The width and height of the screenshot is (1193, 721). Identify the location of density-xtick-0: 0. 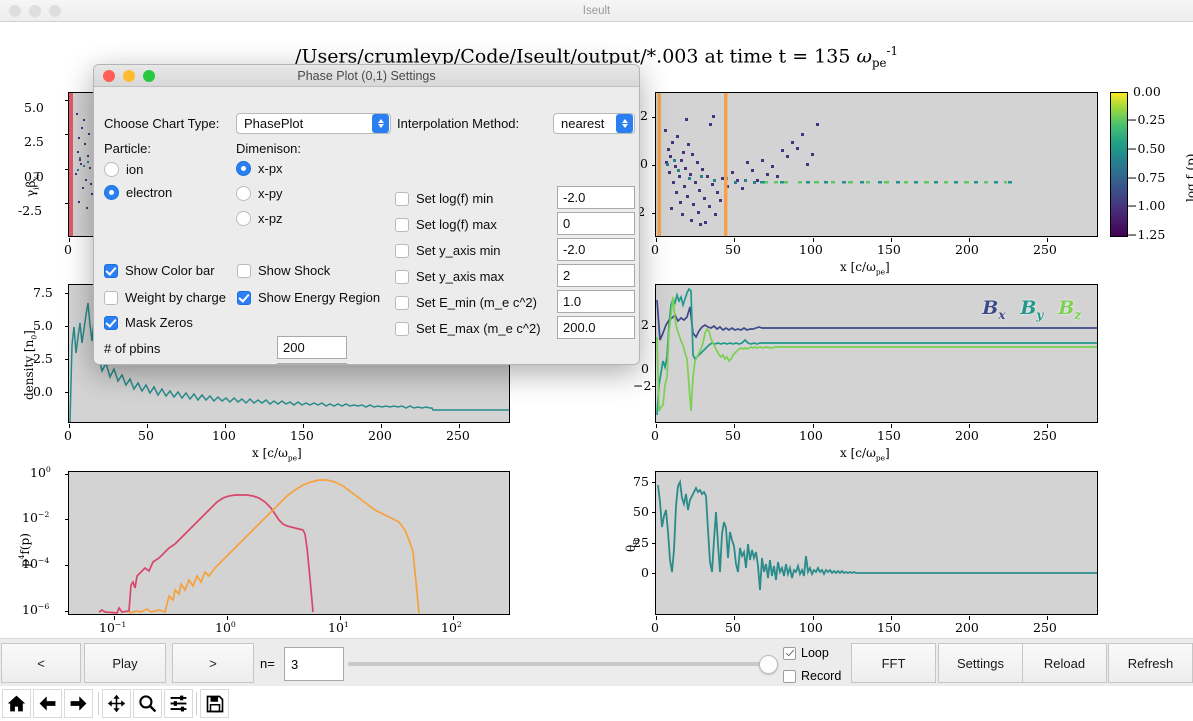
(68, 435).